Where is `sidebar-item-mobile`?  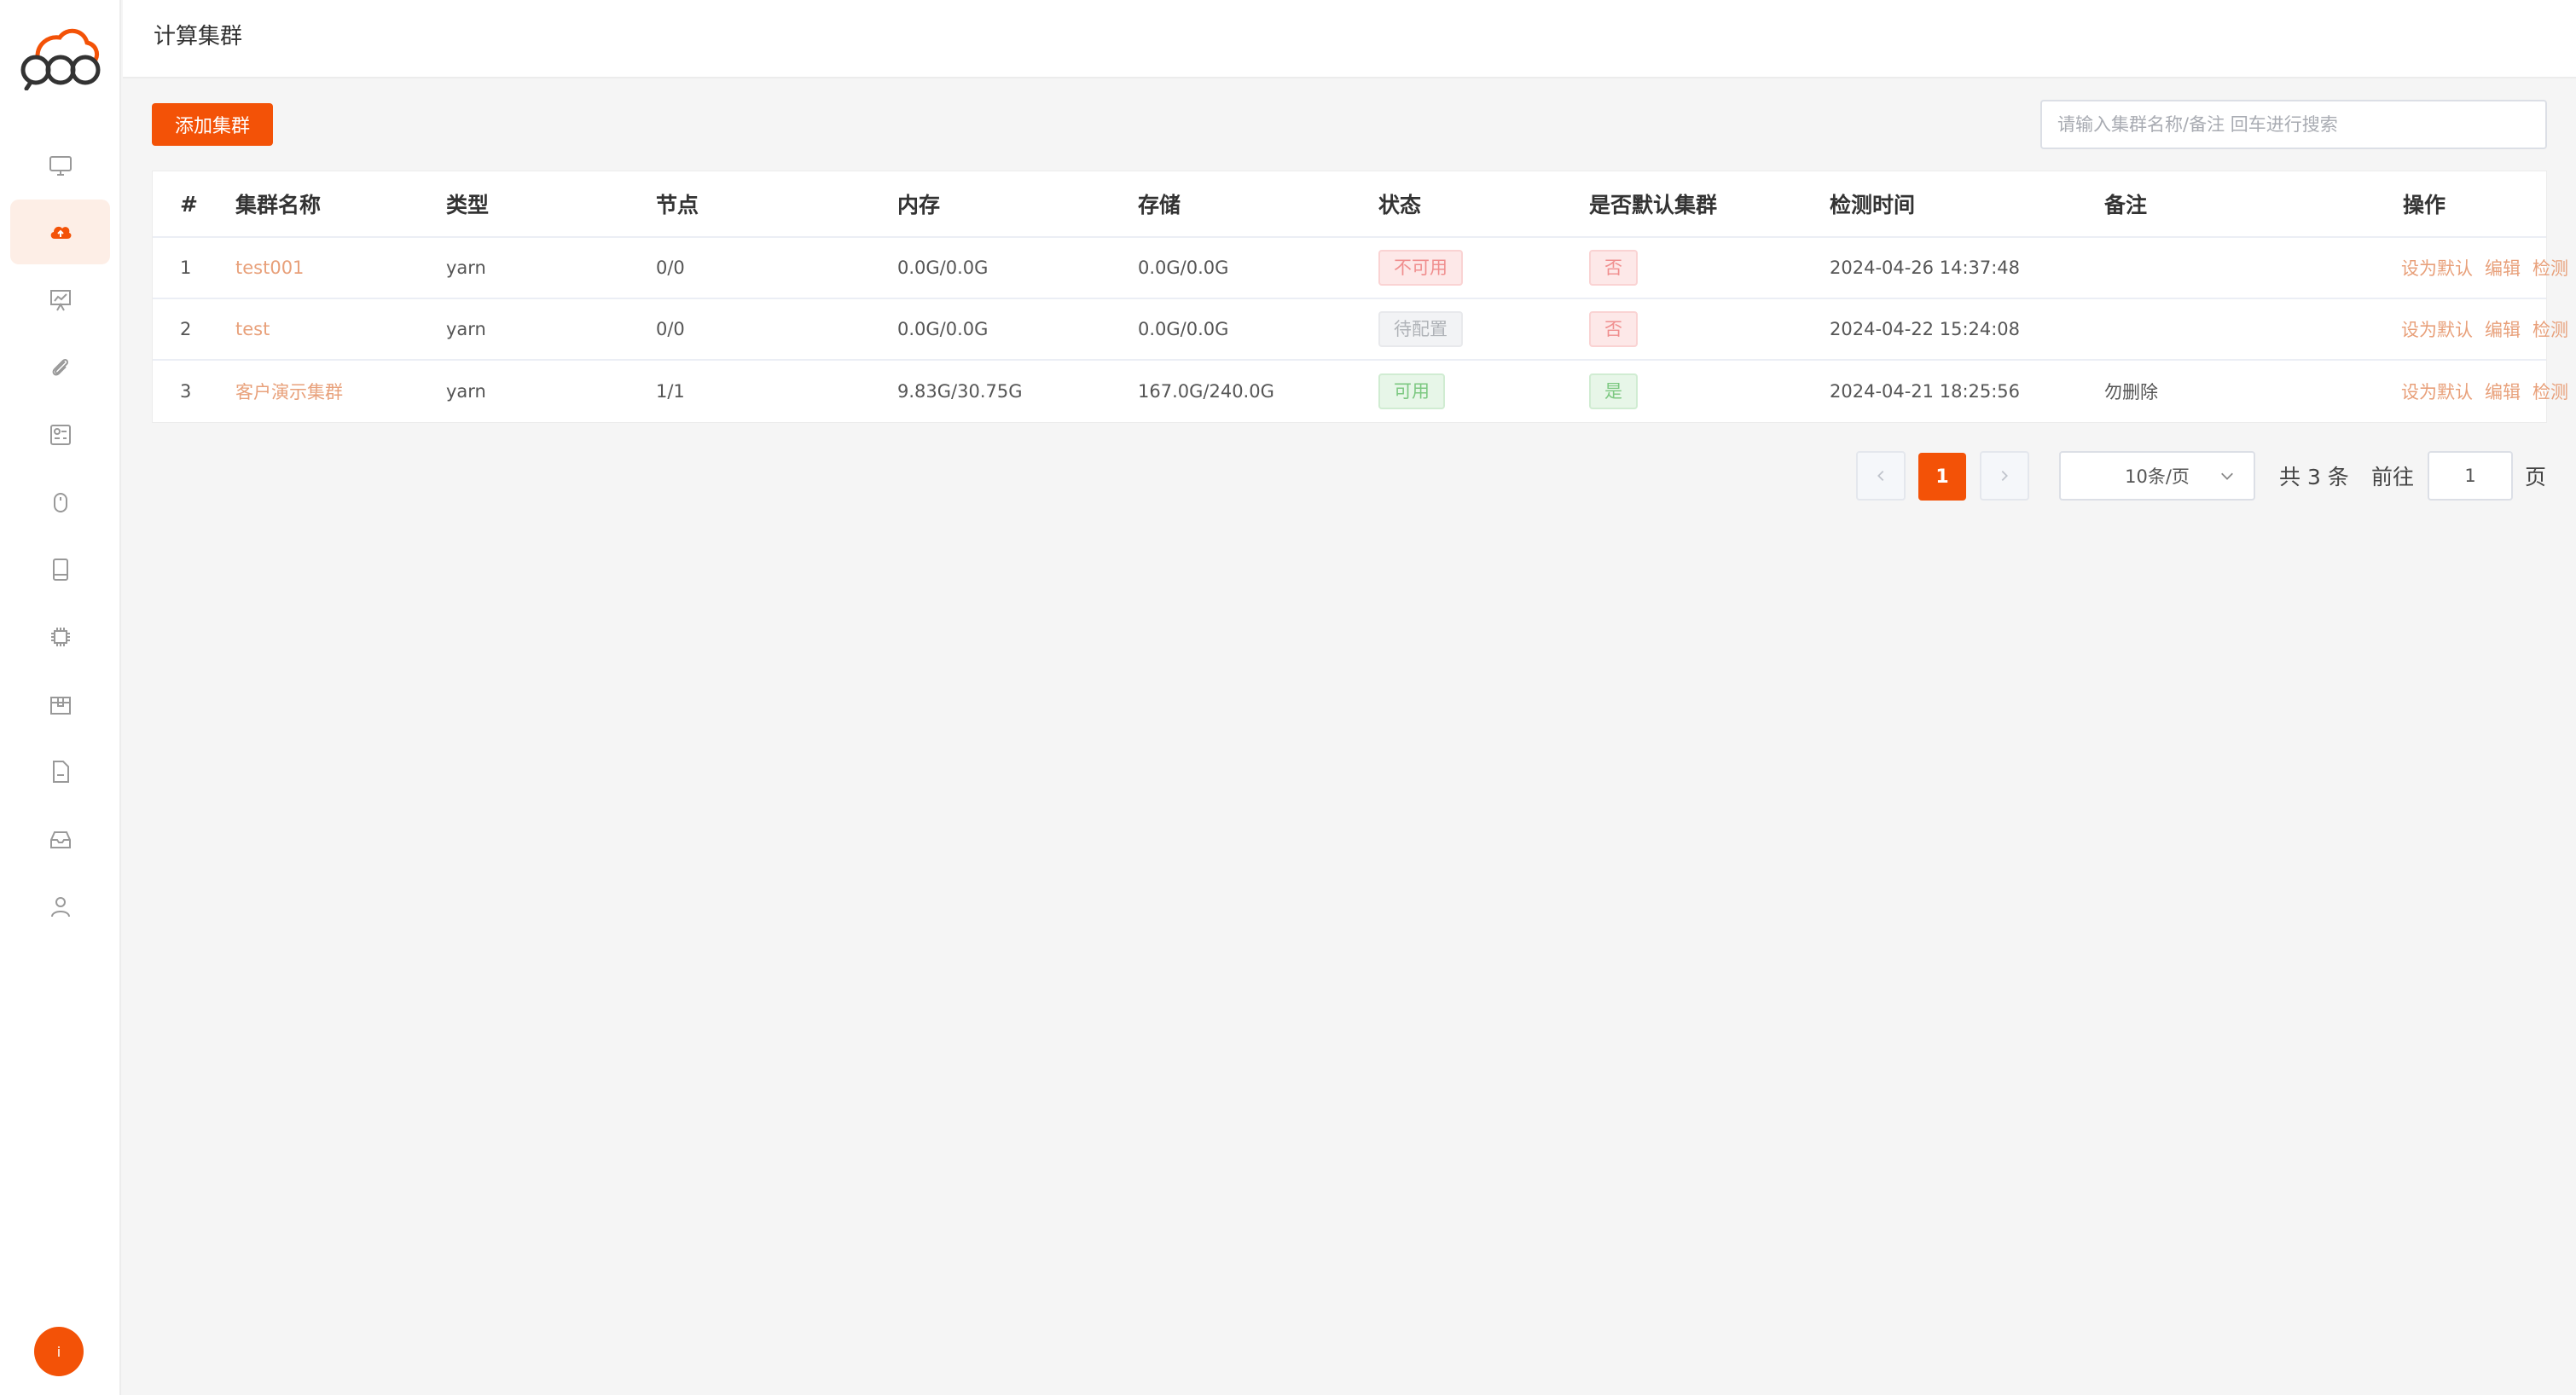 sidebar-item-mobile is located at coordinates (60, 569).